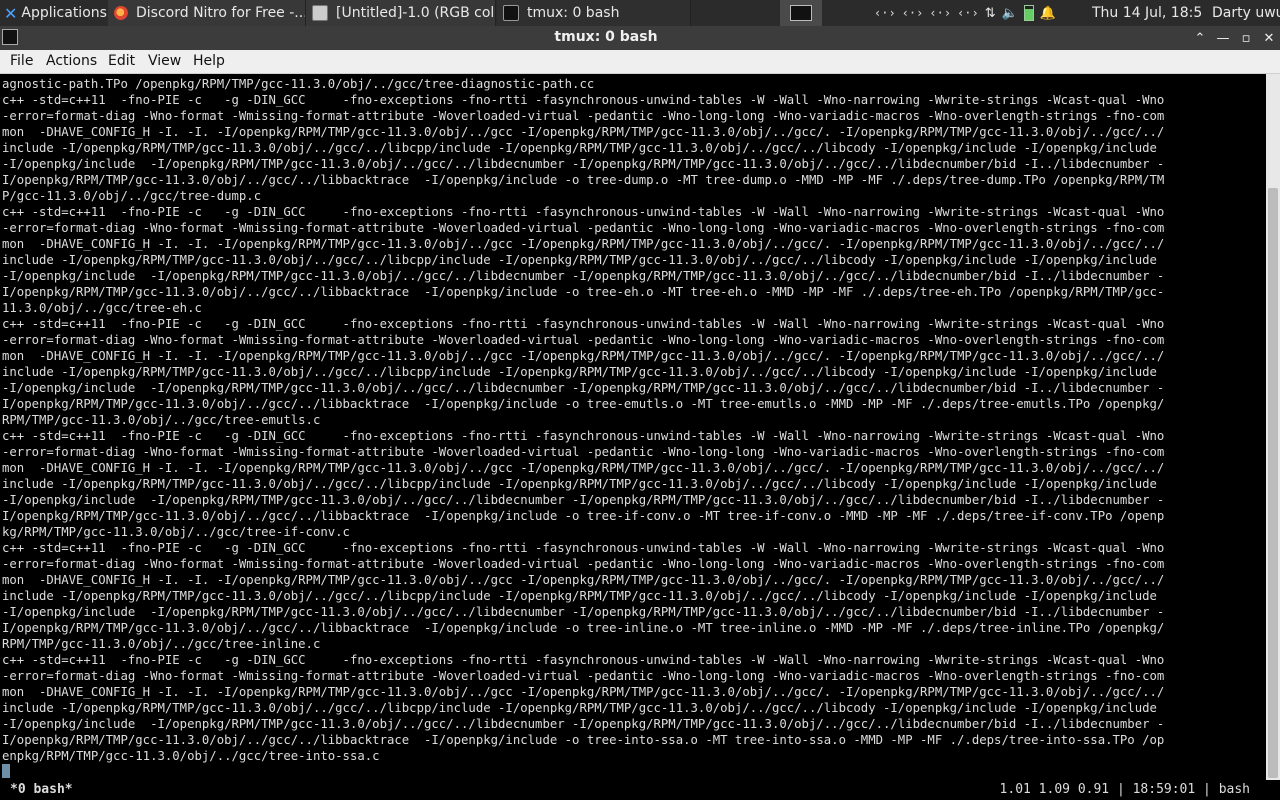 Image resolution: width=1280 pixels, height=800 pixels. What do you see at coordinates (1223, 38) in the screenshot?
I see `minimize-button: —` at bounding box center [1223, 38].